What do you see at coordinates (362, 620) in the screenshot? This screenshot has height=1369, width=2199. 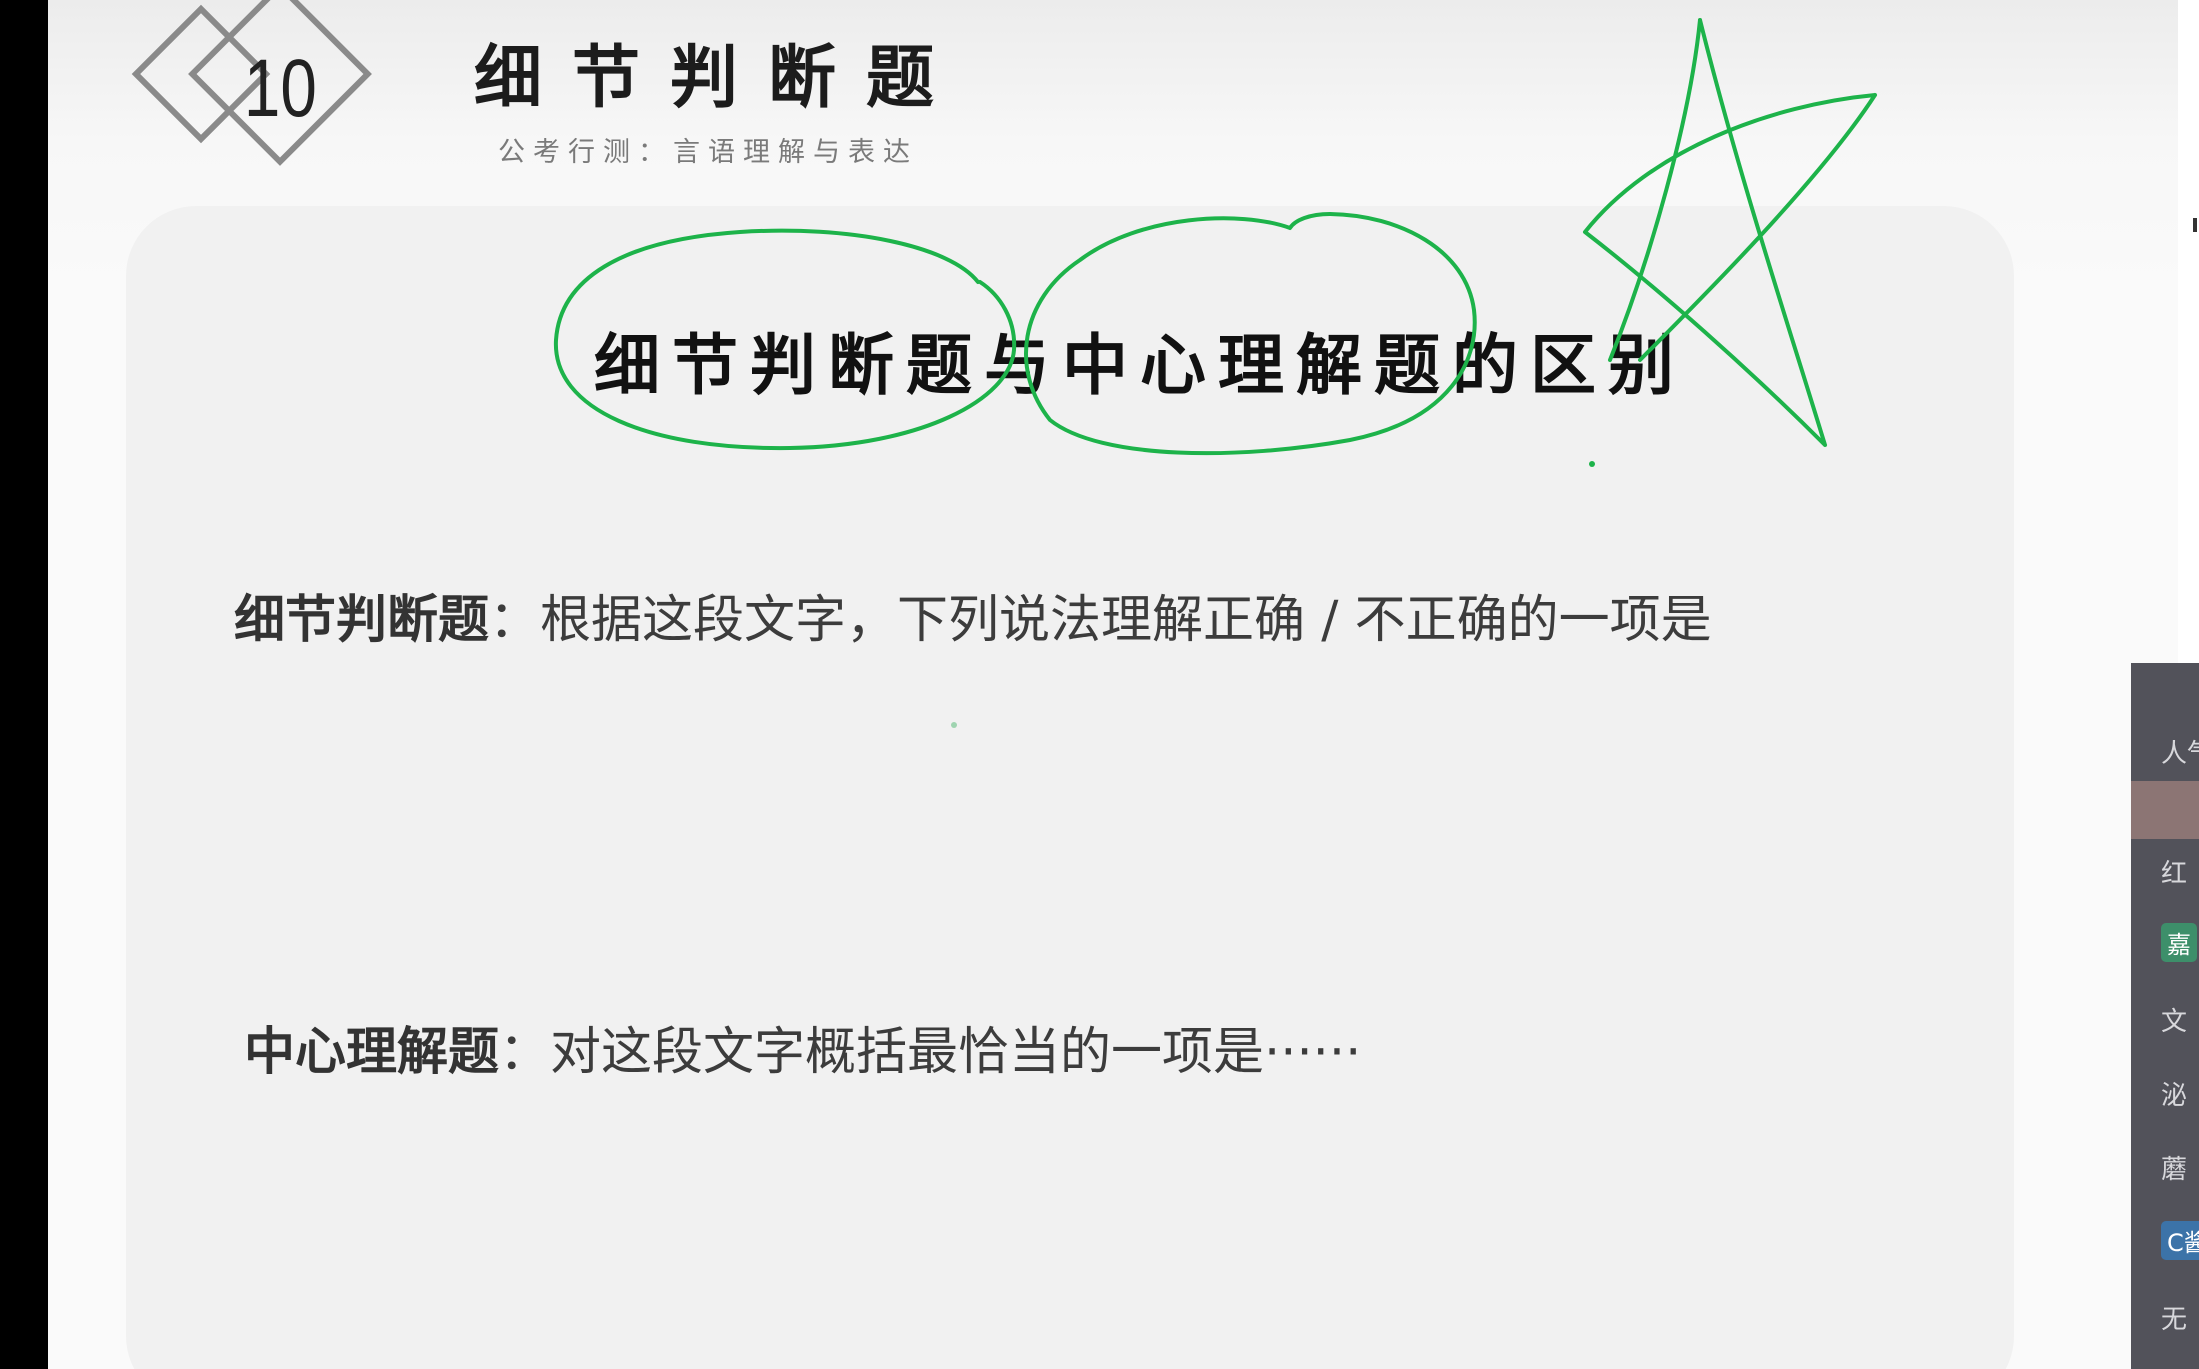 I see `detail-term: 细节判断题` at bounding box center [362, 620].